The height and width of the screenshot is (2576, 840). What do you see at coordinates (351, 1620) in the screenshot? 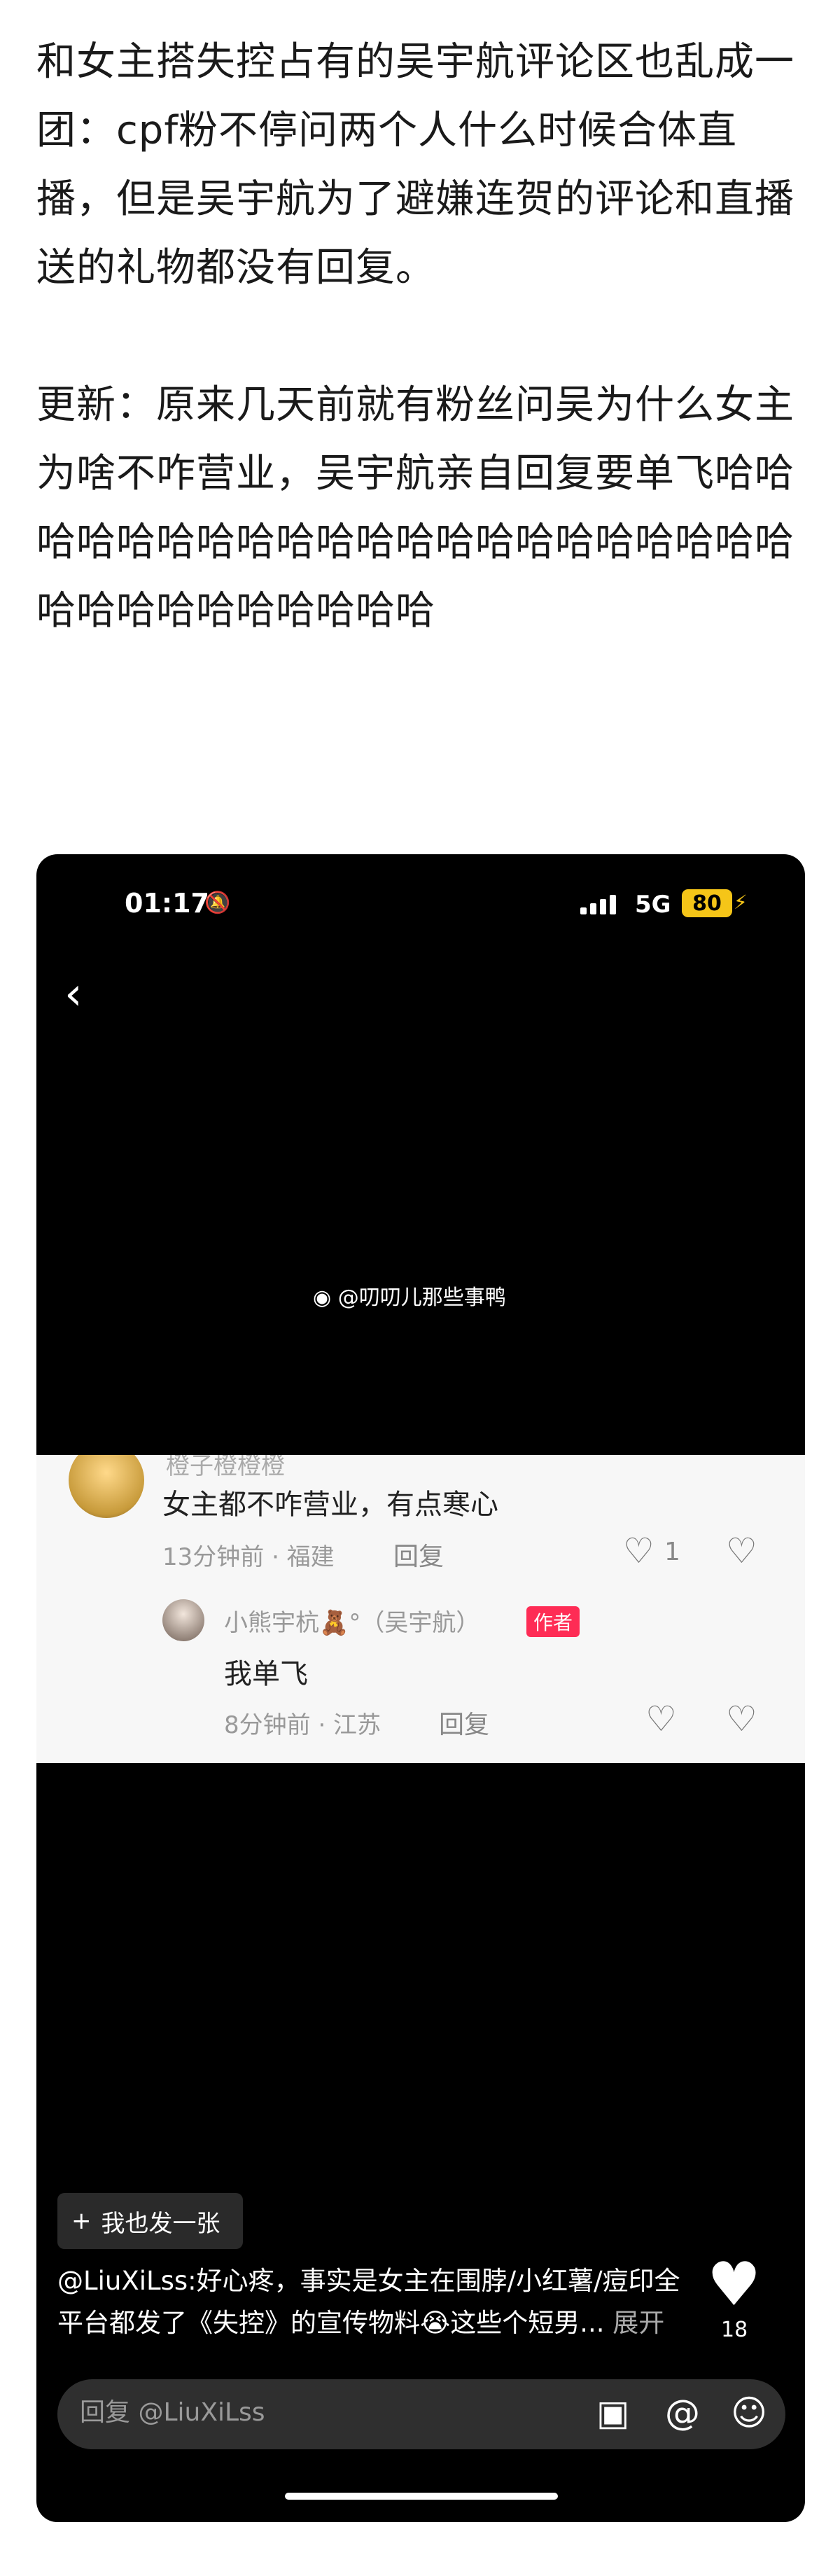
I see `reply-username: 小熊宇杭🧸°（吴宇航）` at bounding box center [351, 1620].